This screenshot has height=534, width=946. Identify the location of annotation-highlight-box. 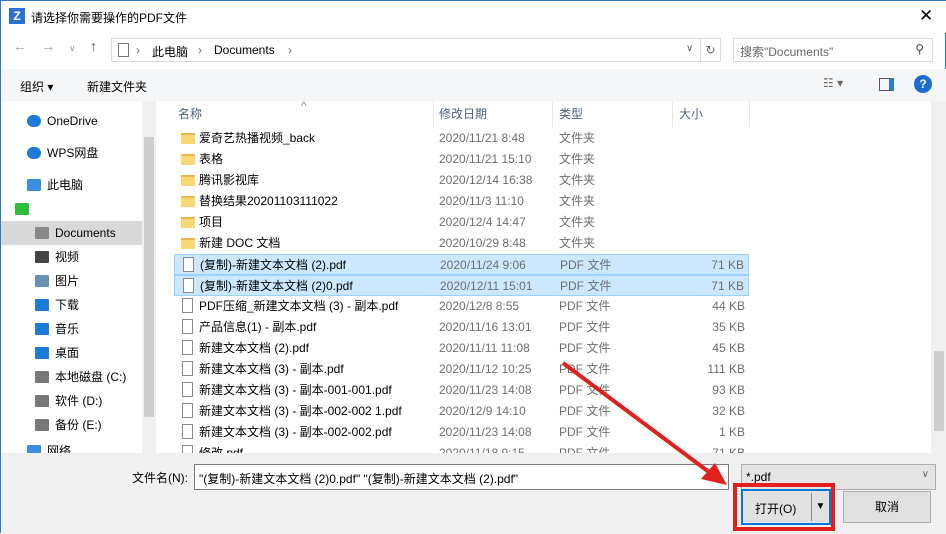
(784, 507).